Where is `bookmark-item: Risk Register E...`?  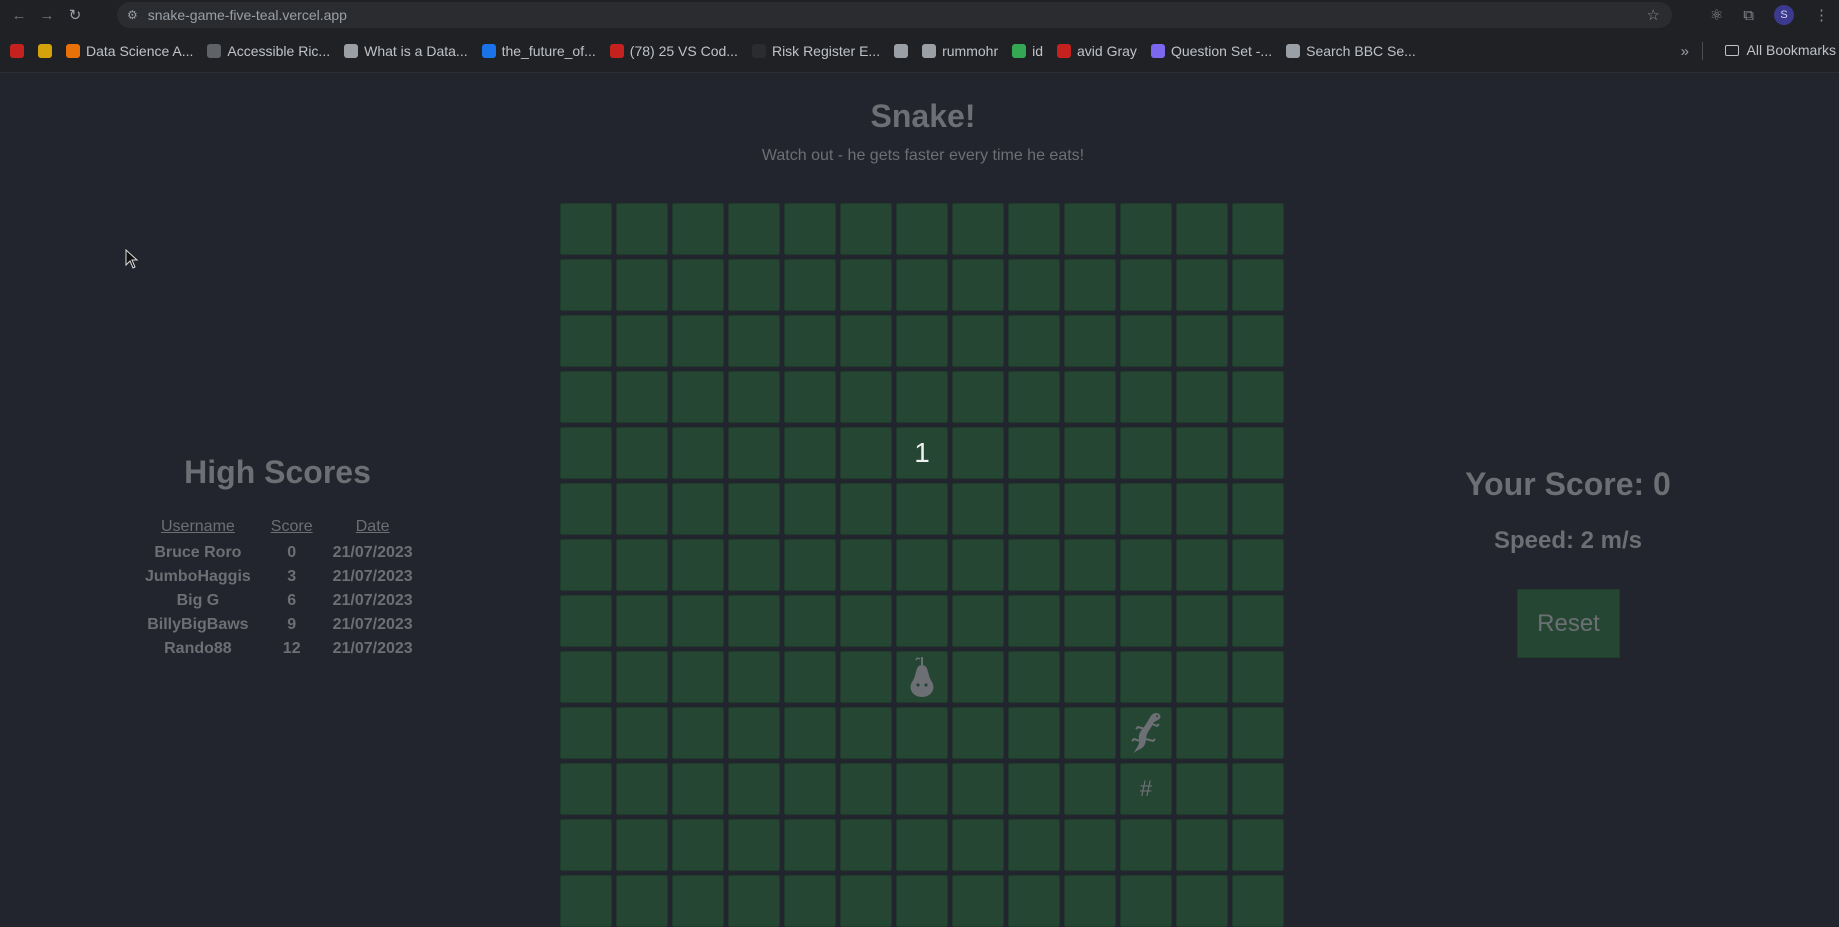 bookmark-item: Risk Register E... is located at coordinates (815, 51).